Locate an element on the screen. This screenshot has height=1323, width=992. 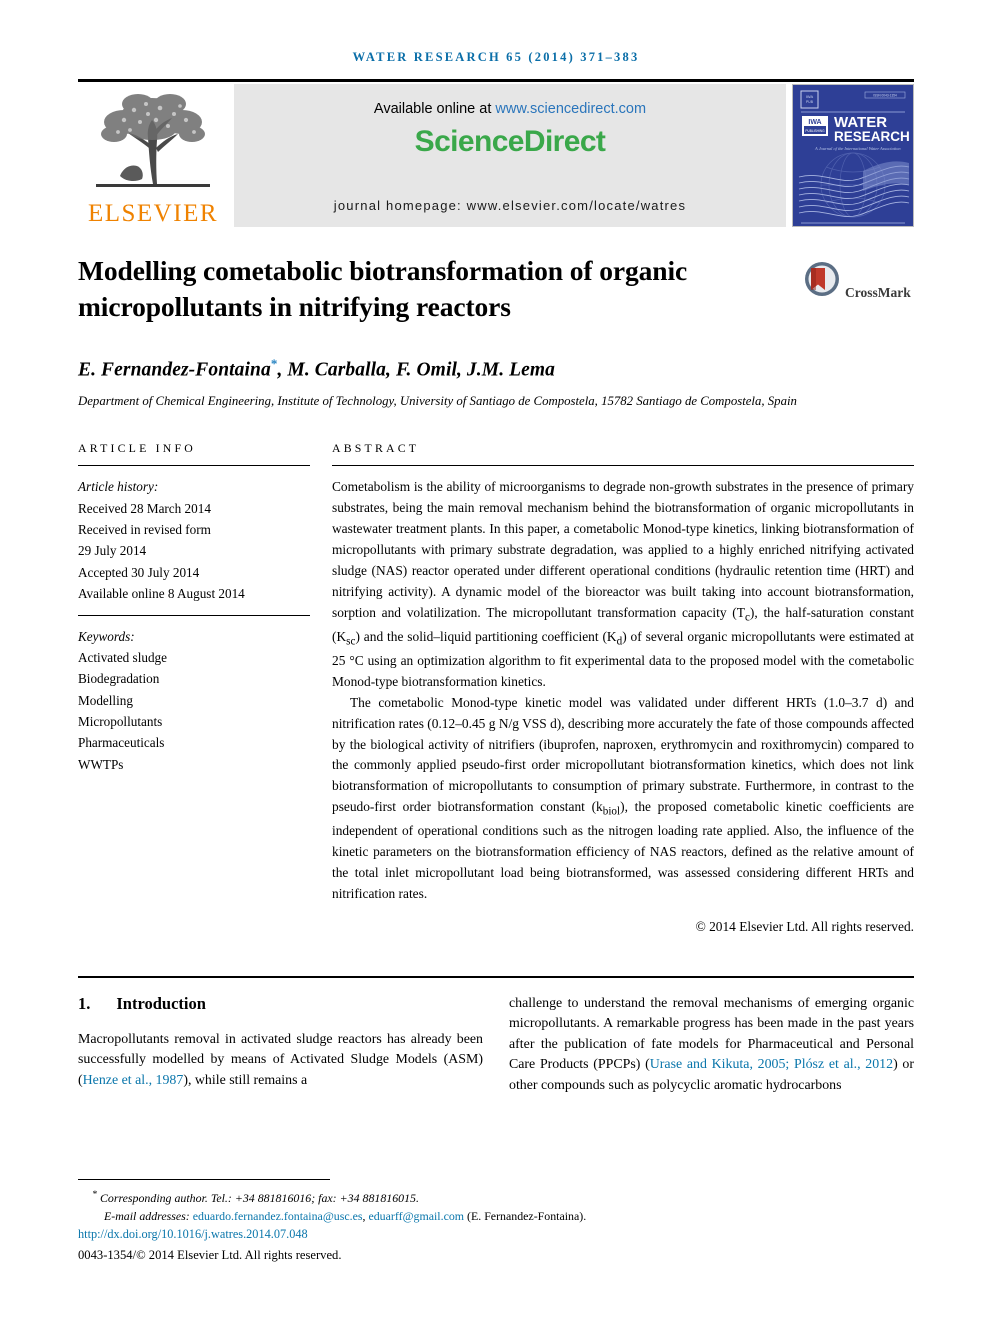
section-title: Introduction is located at coordinates (161, 1003).